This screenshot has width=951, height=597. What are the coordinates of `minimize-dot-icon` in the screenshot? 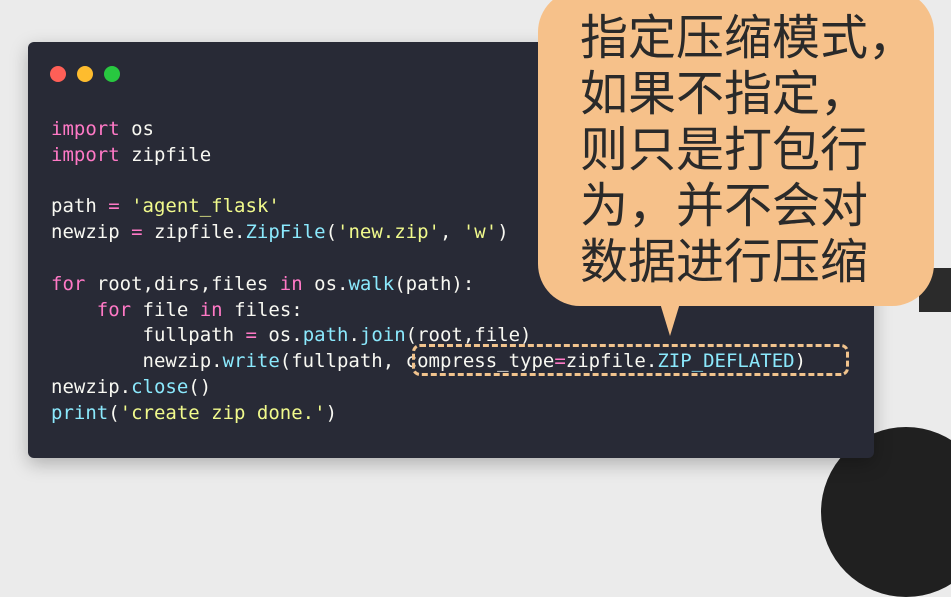 It's located at (85, 74).